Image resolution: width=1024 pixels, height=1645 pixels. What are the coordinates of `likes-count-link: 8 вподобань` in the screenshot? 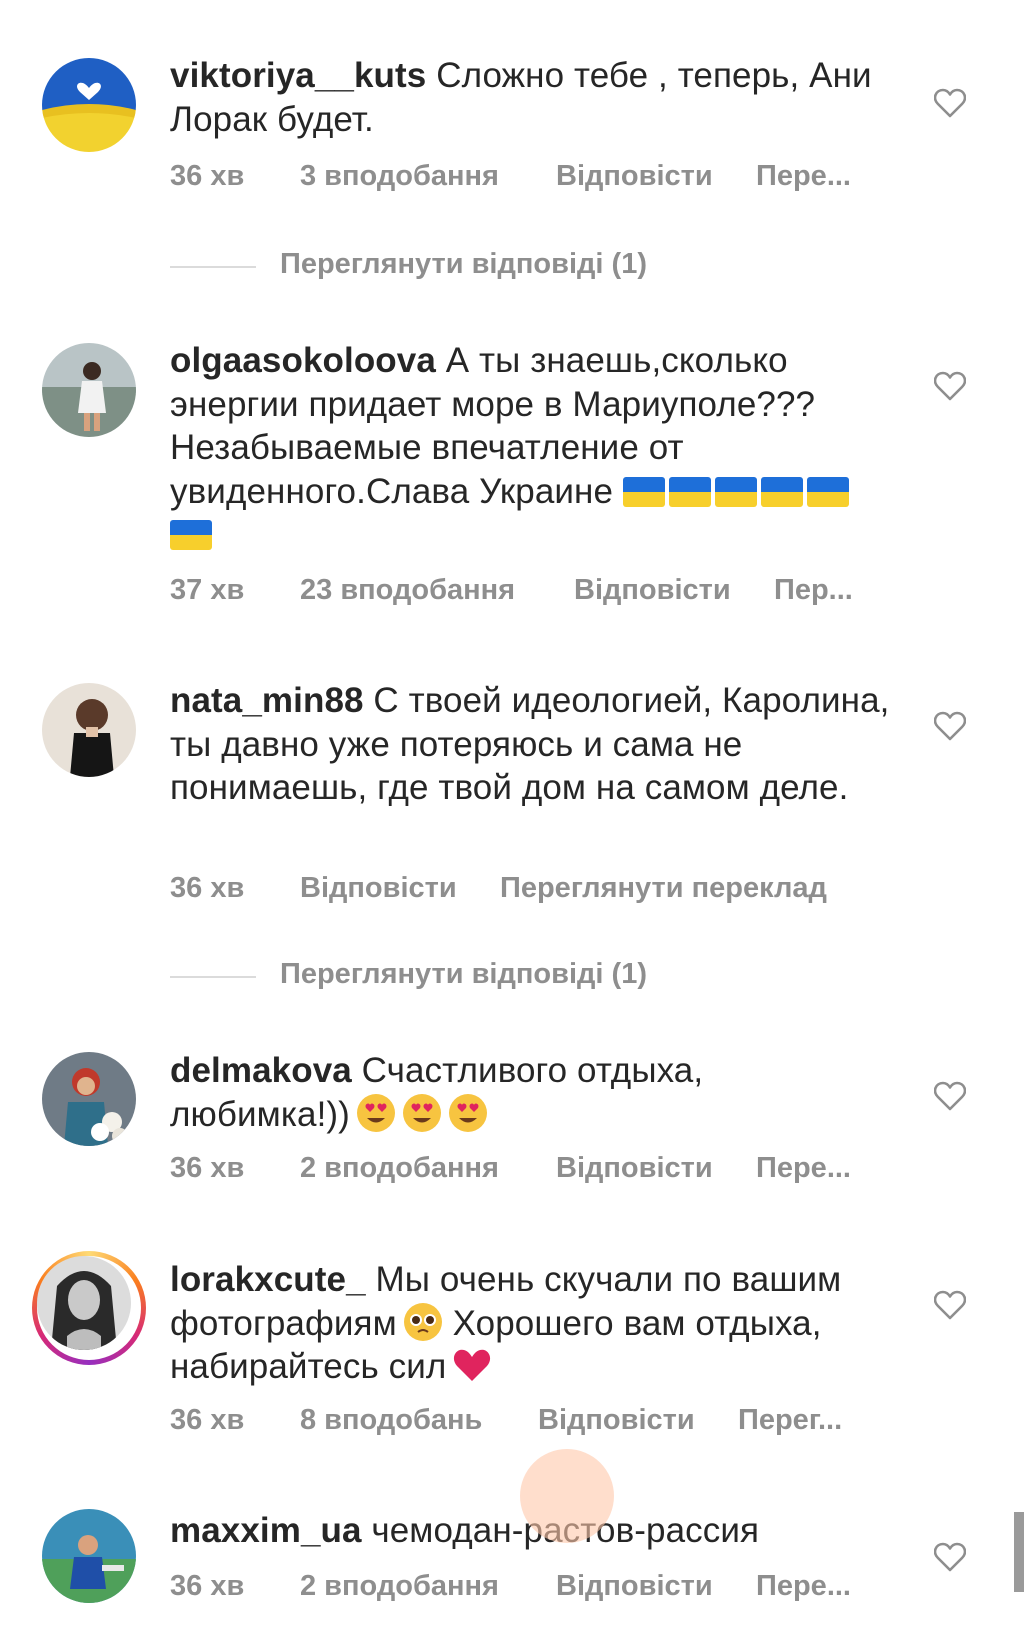 It's located at (391, 1420).